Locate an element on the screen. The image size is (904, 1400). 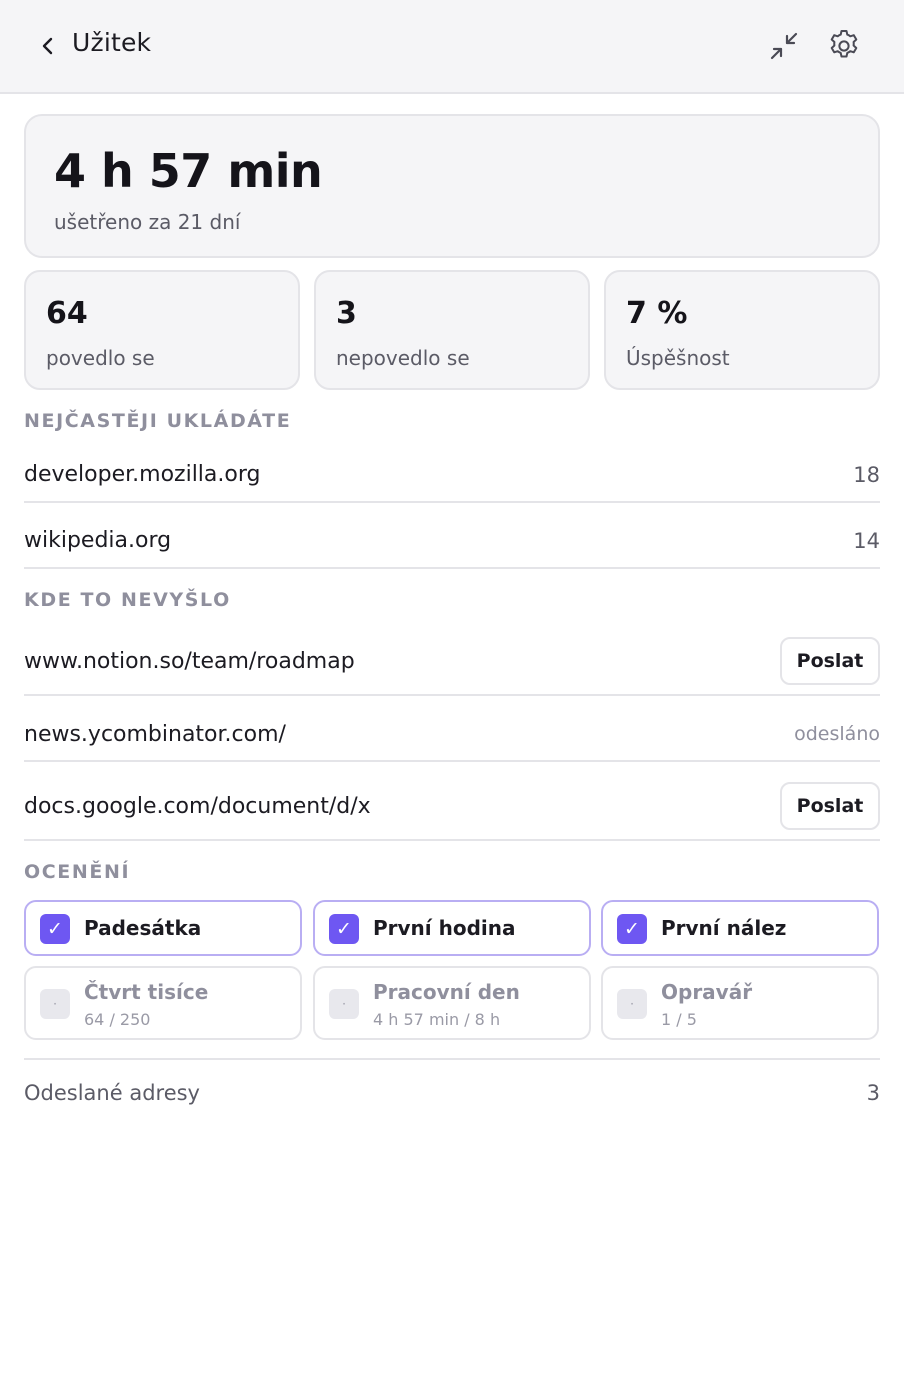
stat-card-success-rate: 7 % Úspěšnost is located at coordinates (742, 330).